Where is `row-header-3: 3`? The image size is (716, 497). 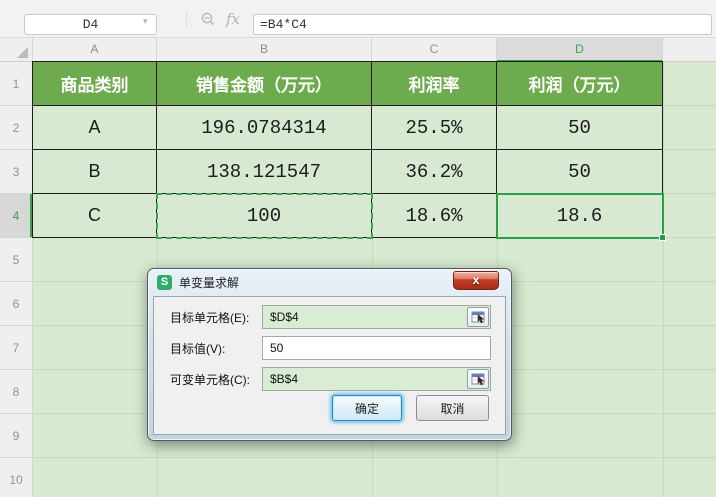 row-header-3: 3 is located at coordinates (16, 172).